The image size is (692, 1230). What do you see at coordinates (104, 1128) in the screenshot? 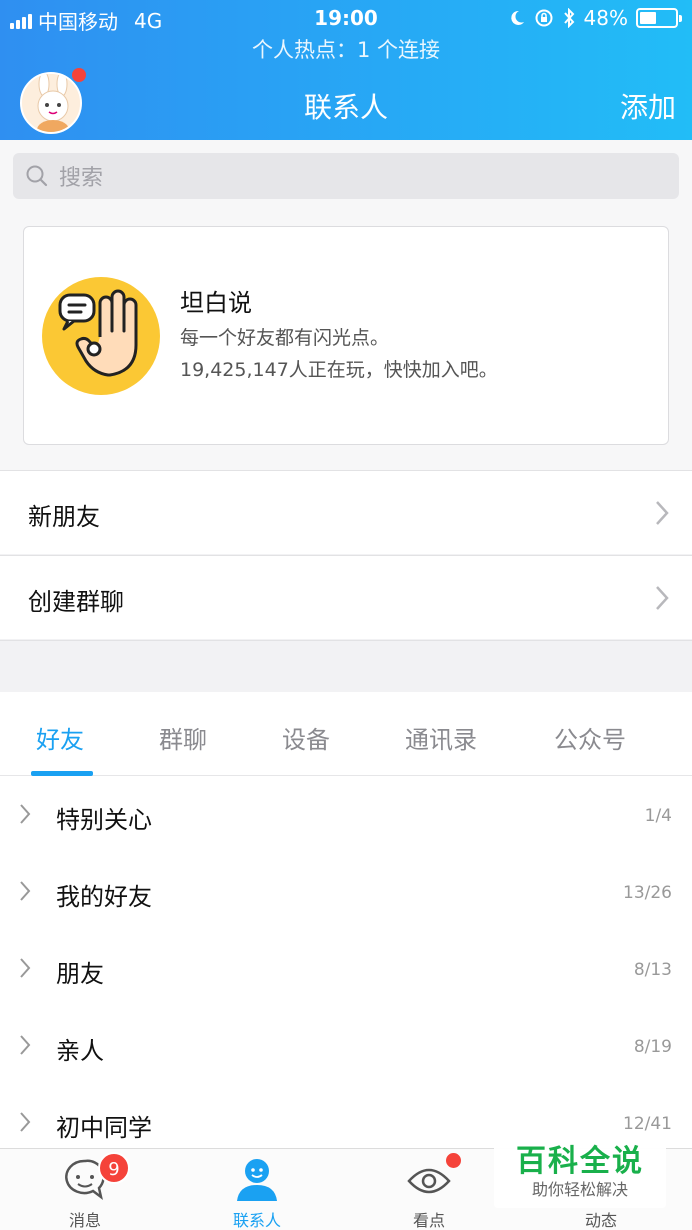
I see `group-name: 初中同学` at bounding box center [104, 1128].